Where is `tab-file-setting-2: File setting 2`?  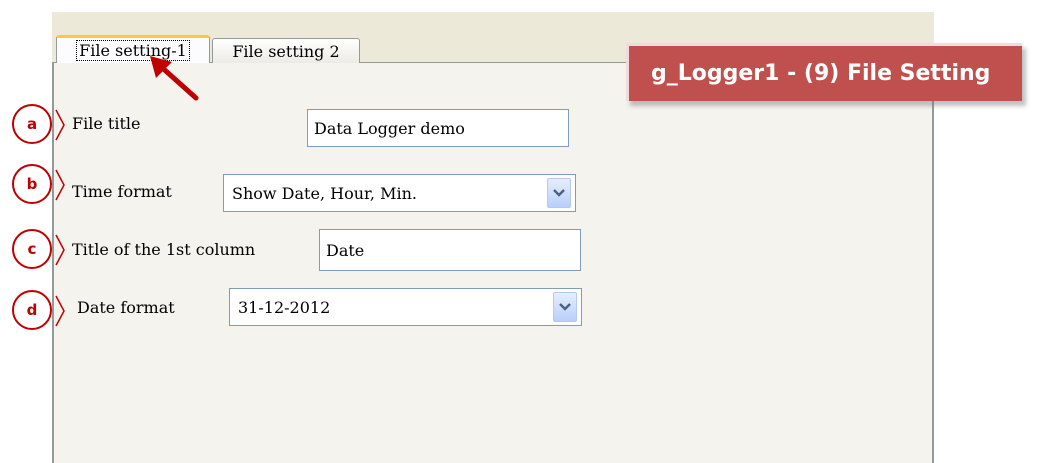
tab-file-setting-2: File setting 2 is located at coordinates (286, 50).